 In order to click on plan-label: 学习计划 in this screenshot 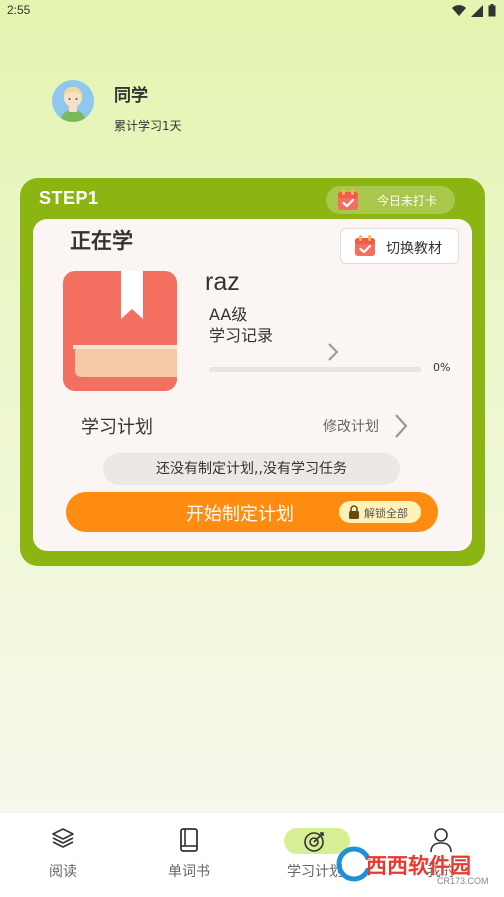, I will do `click(117, 427)`.